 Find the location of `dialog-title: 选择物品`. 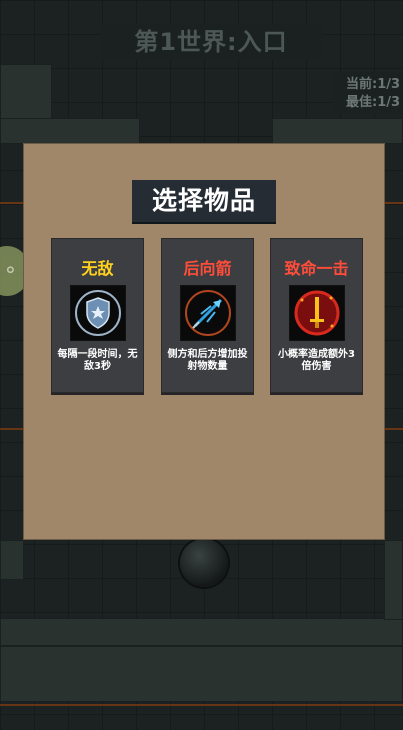

dialog-title: 选择物品 is located at coordinates (204, 201).